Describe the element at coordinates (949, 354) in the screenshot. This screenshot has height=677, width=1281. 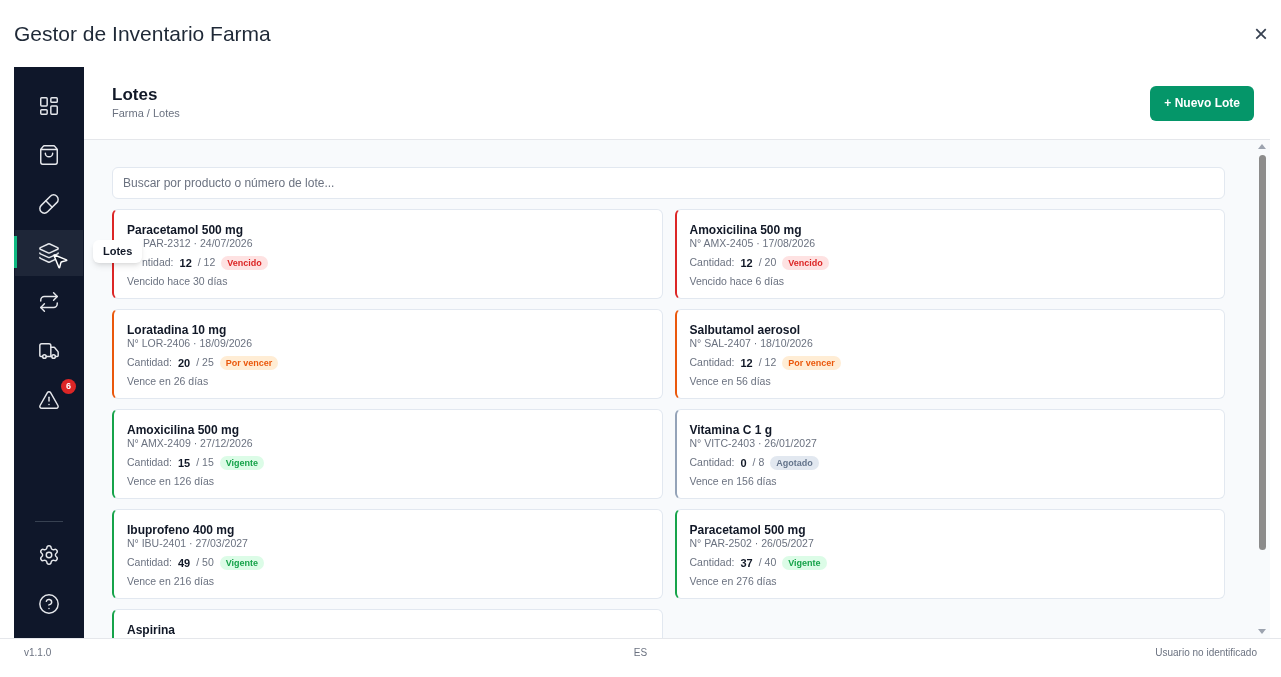
I see `lot-card: Salbutamol aerosol N° SAL-2407 · 18/10/2026 Cantidad: 12 / 12 Por vencer Vence en 56 días` at that location.